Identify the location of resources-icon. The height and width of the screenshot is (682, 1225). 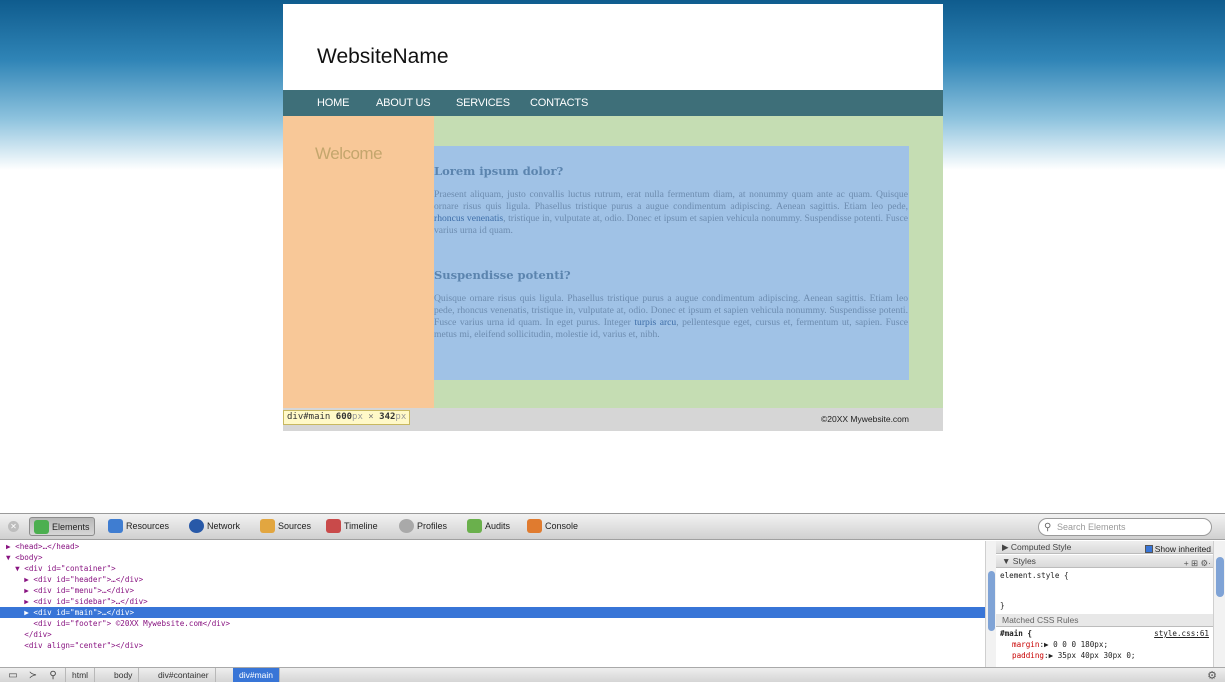
(115, 526).